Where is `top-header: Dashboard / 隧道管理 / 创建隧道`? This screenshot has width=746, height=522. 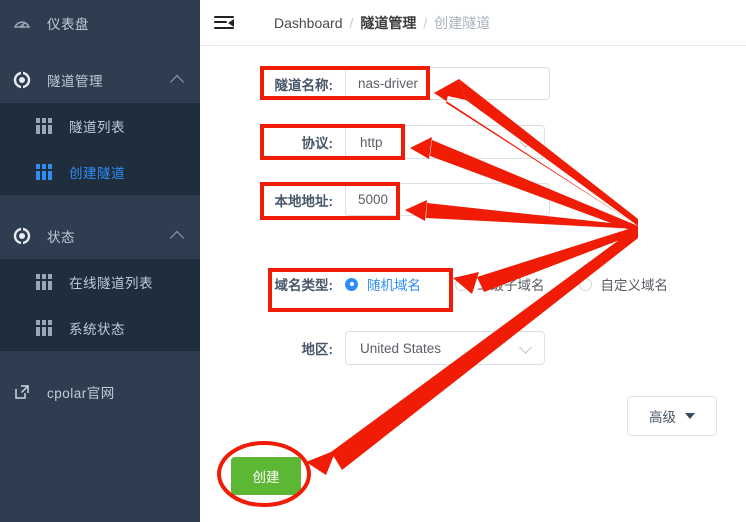
top-header: Dashboard / 隧道管理 / 创建隧道 is located at coordinates (473, 23).